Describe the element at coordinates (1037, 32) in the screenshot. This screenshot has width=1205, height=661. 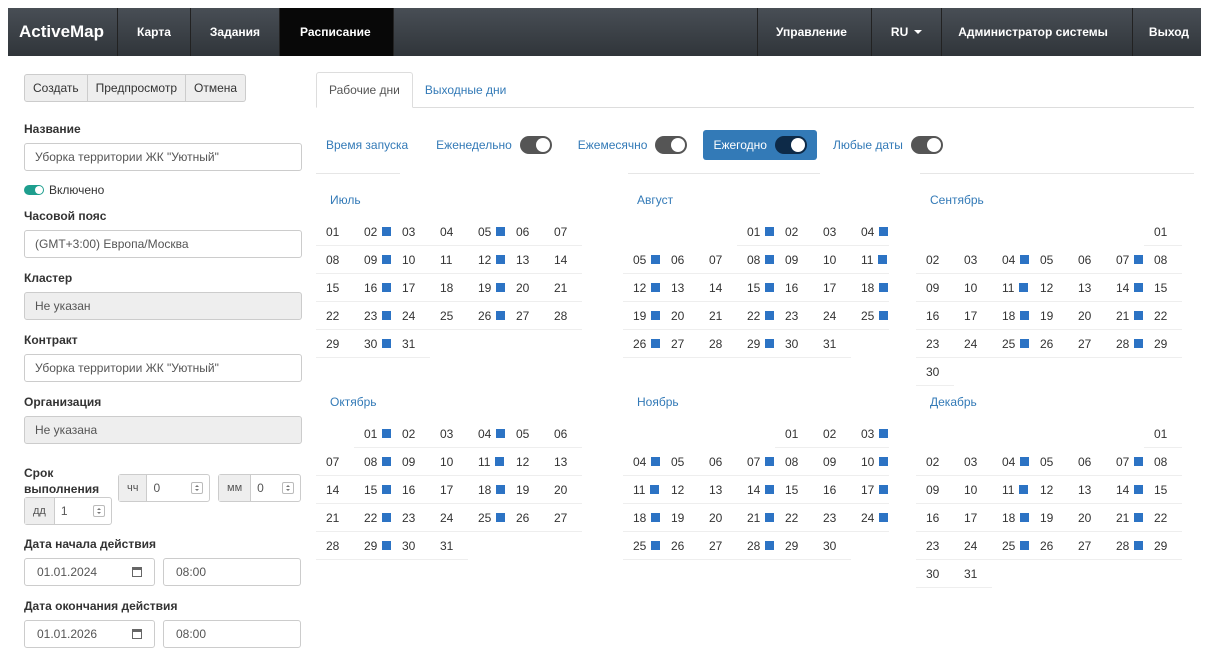
I see `user-menu: Администратор системы` at that location.